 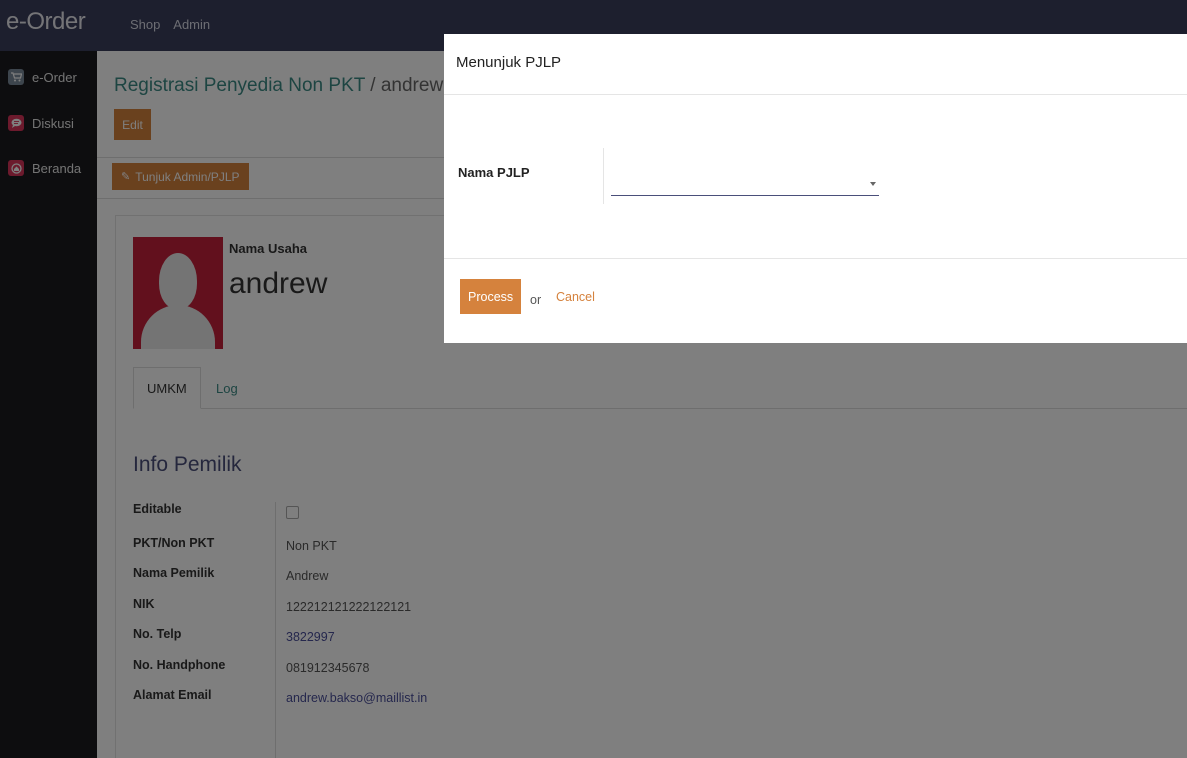 I want to click on cancel-link: Cancel, so click(x=575, y=297).